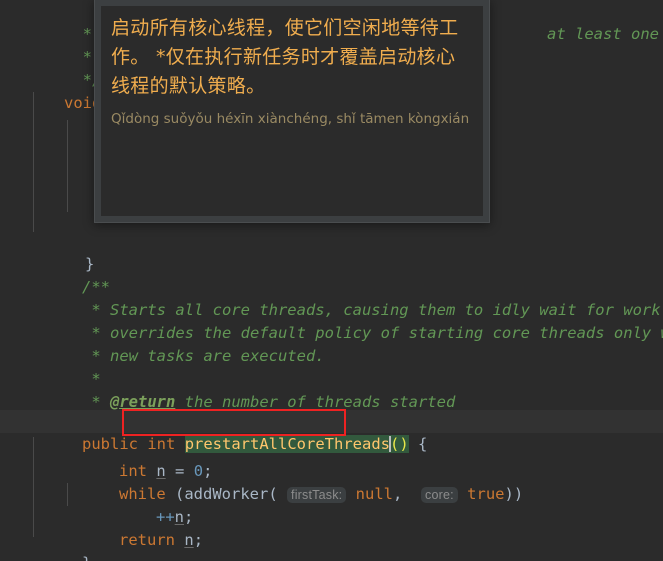 The width and height of the screenshot is (663, 561). Describe the element at coordinates (331, 545) in the screenshot. I see `code-line-close-brace: }` at that location.